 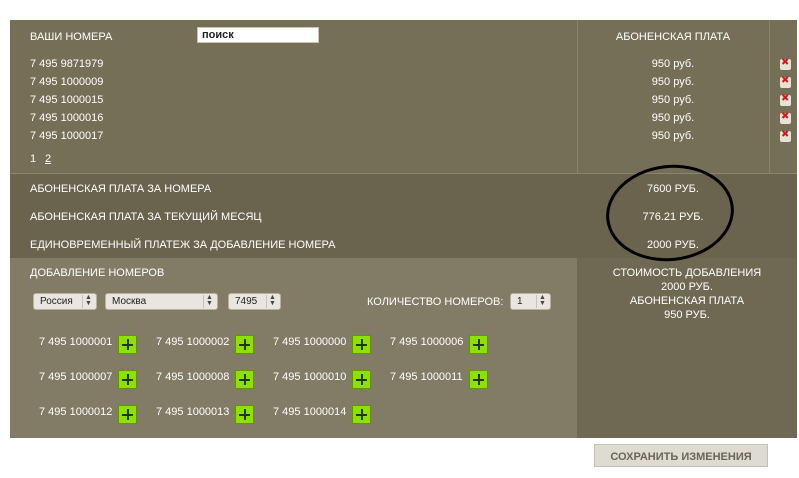 I want to click on cost-label: СТОИМОСТЬ ДОБАВЛЕНИЯ, so click(x=687, y=273).